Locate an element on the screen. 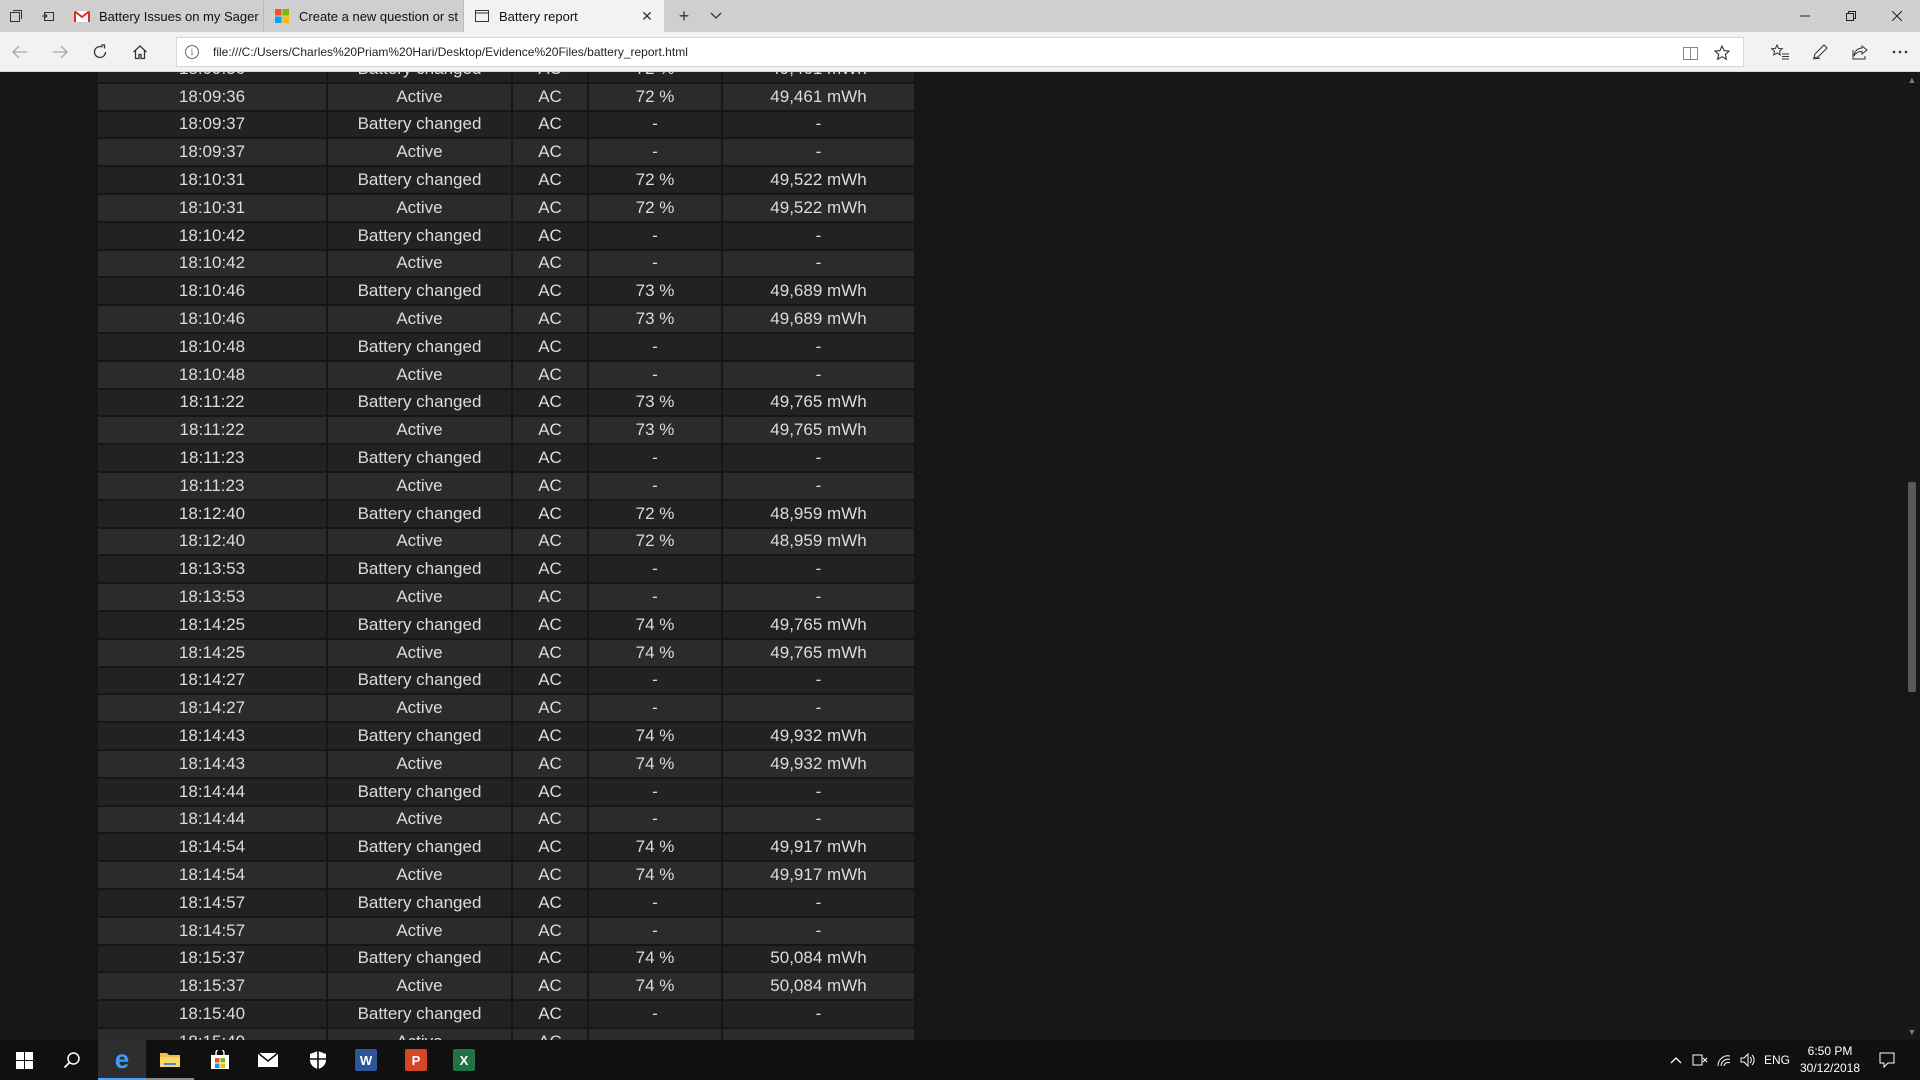  file-explorer-icon is located at coordinates (170, 1060).